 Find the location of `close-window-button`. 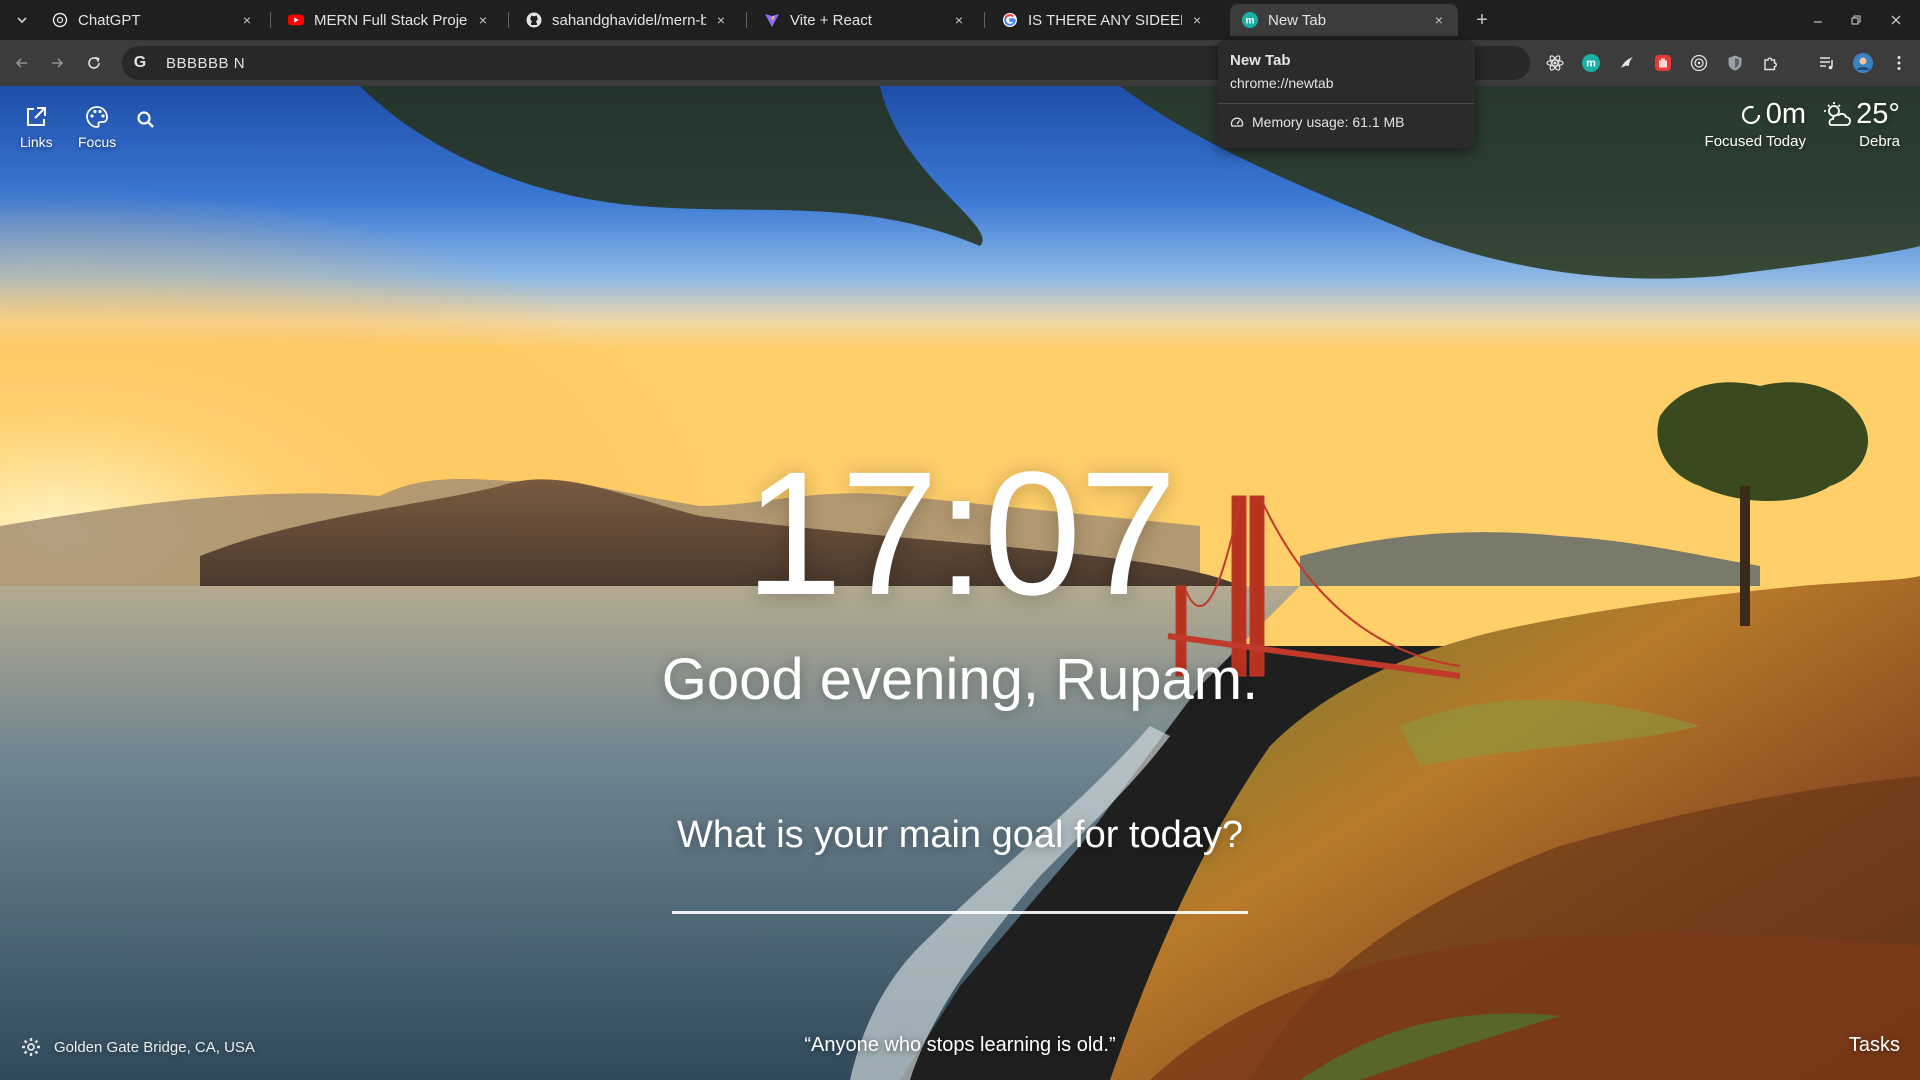

close-window-button is located at coordinates (1896, 20).